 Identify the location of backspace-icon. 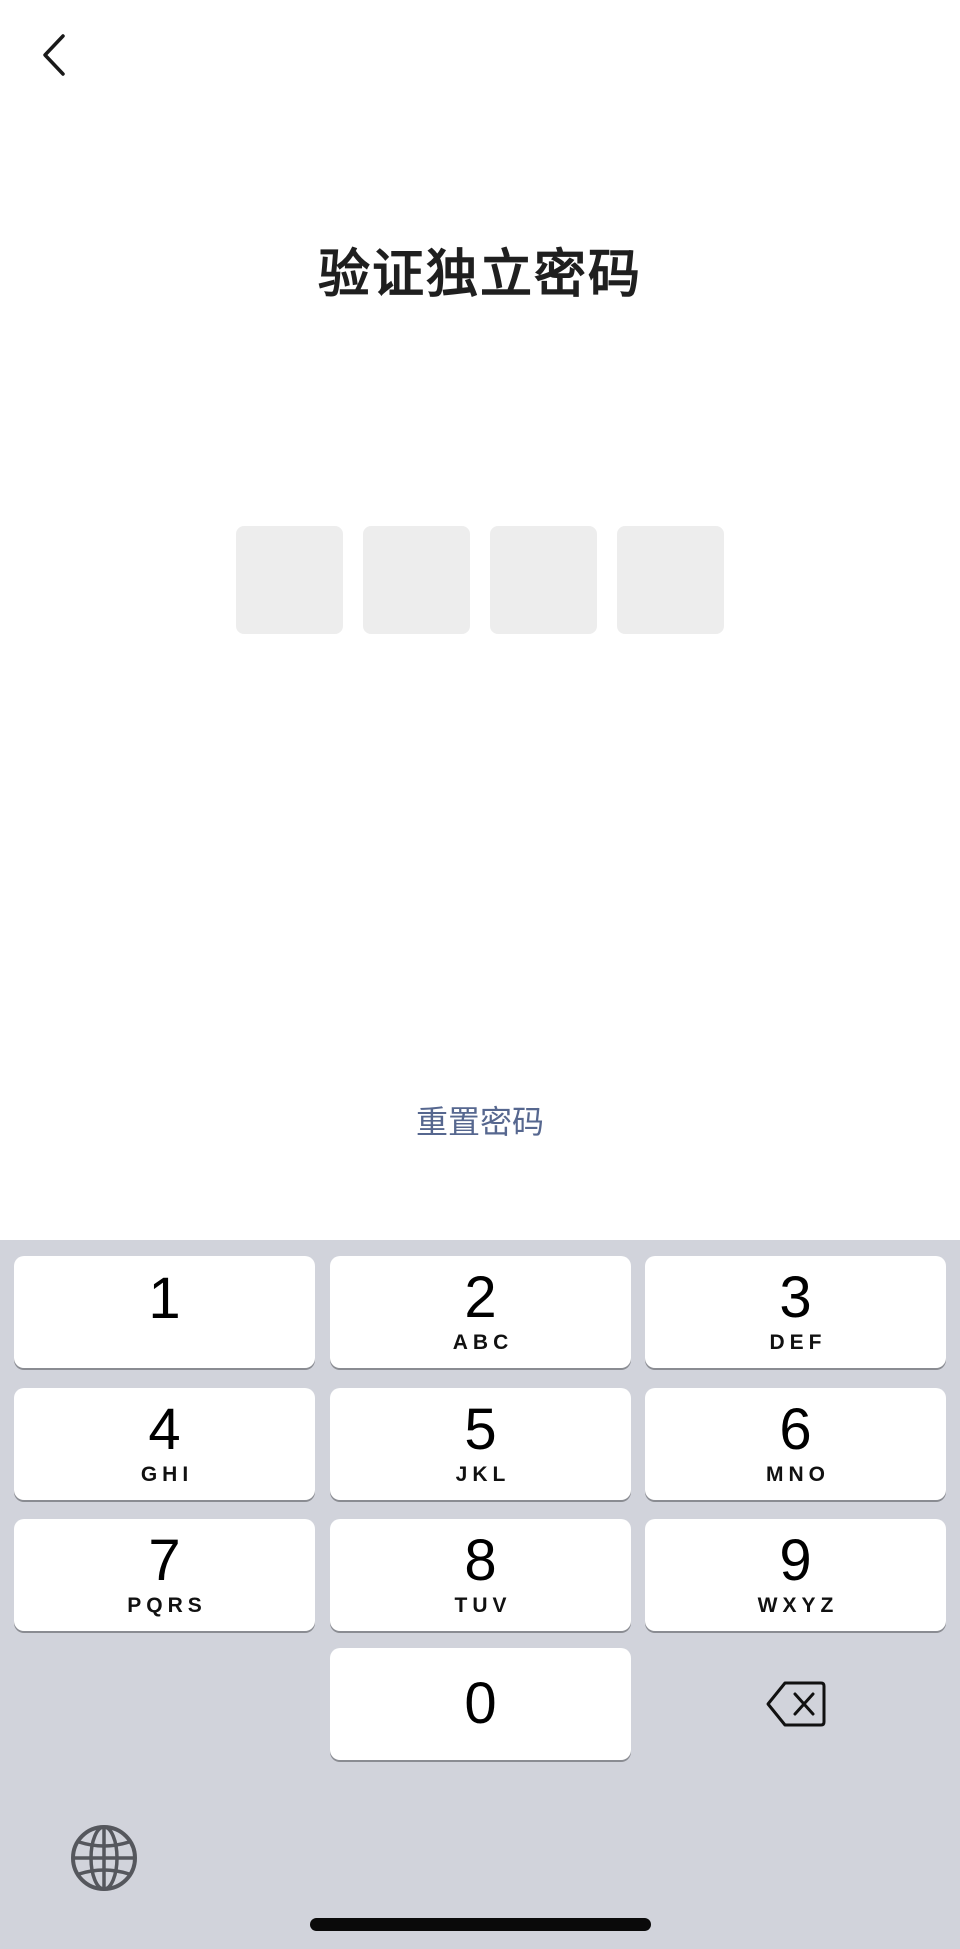
(795, 1704).